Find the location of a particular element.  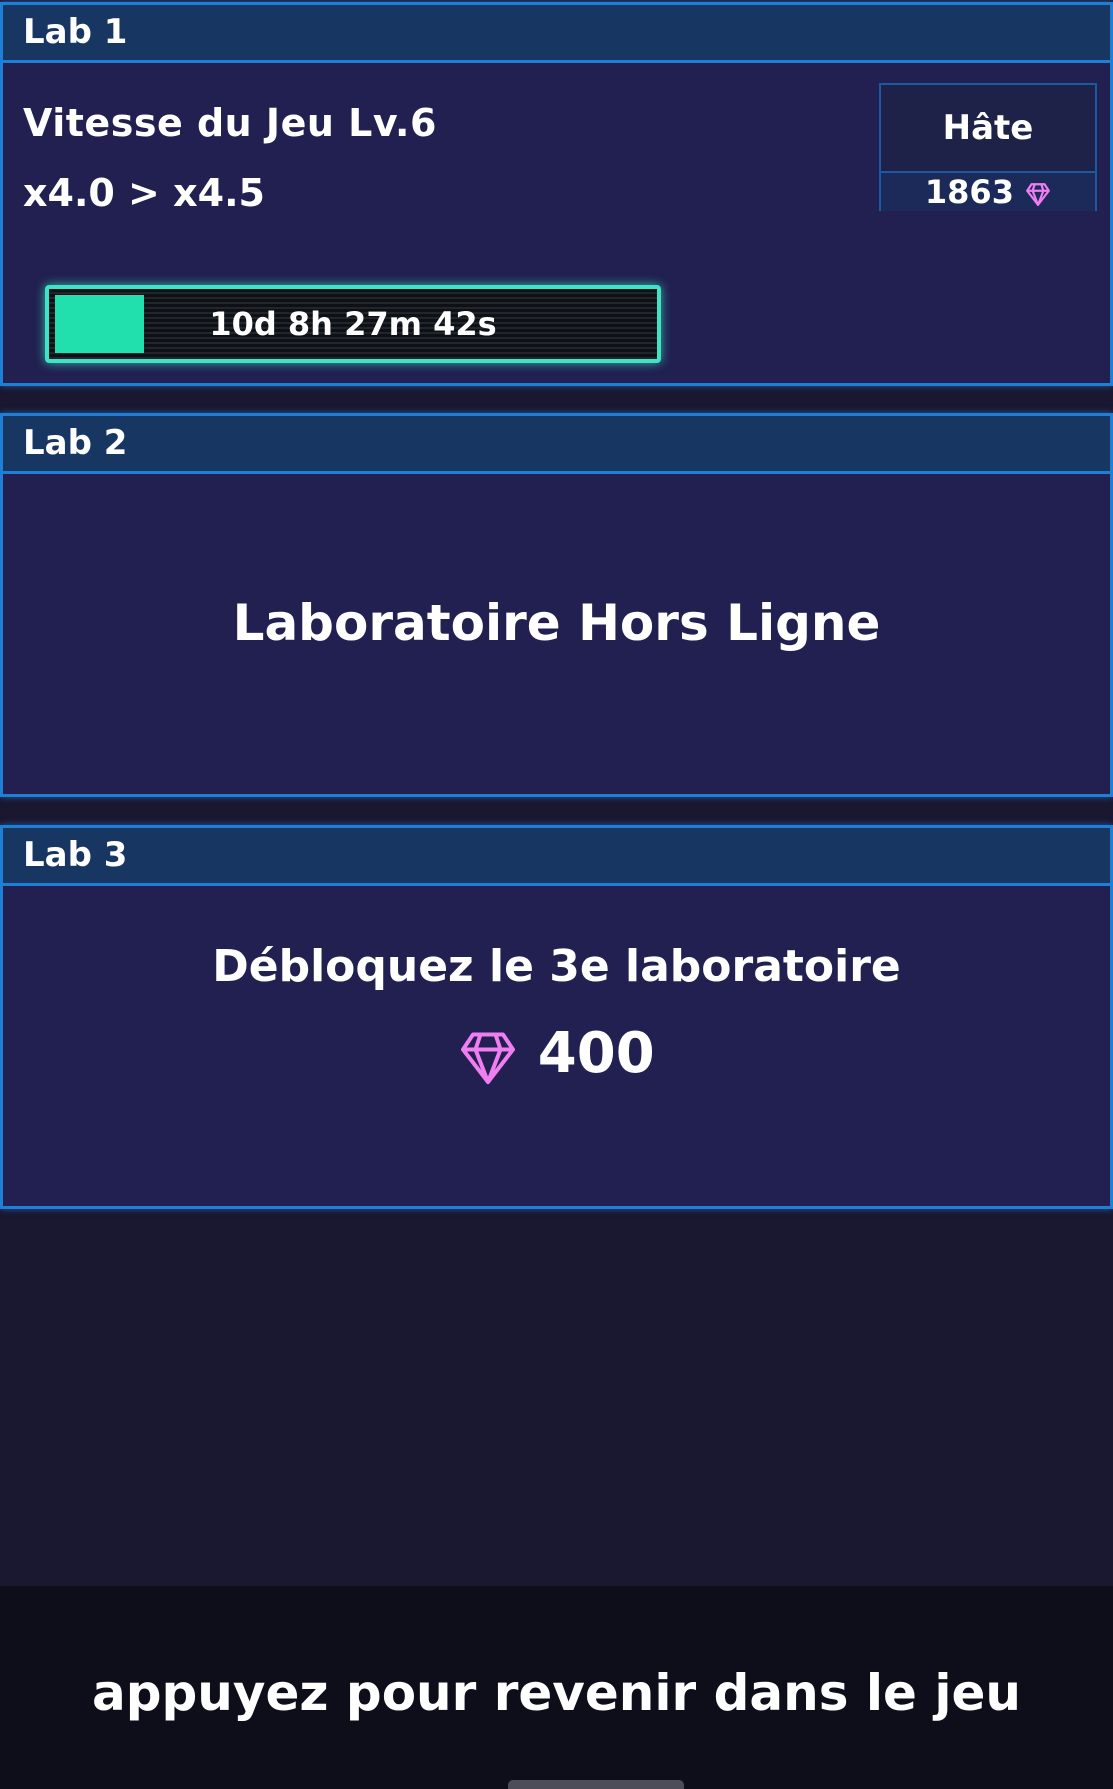

lab-2-title: Lab 2 is located at coordinates (556, 445).